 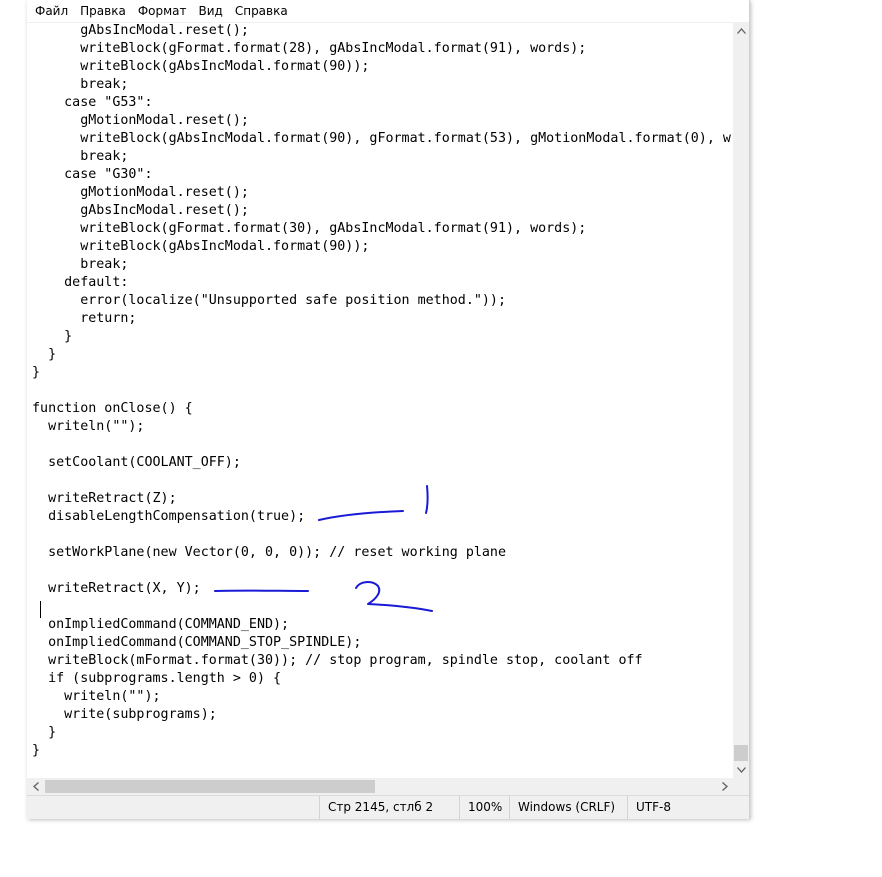 What do you see at coordinates (211, 11) in the screenshot?
I see `menu-view: Вид` at bounding box center [211, 11].